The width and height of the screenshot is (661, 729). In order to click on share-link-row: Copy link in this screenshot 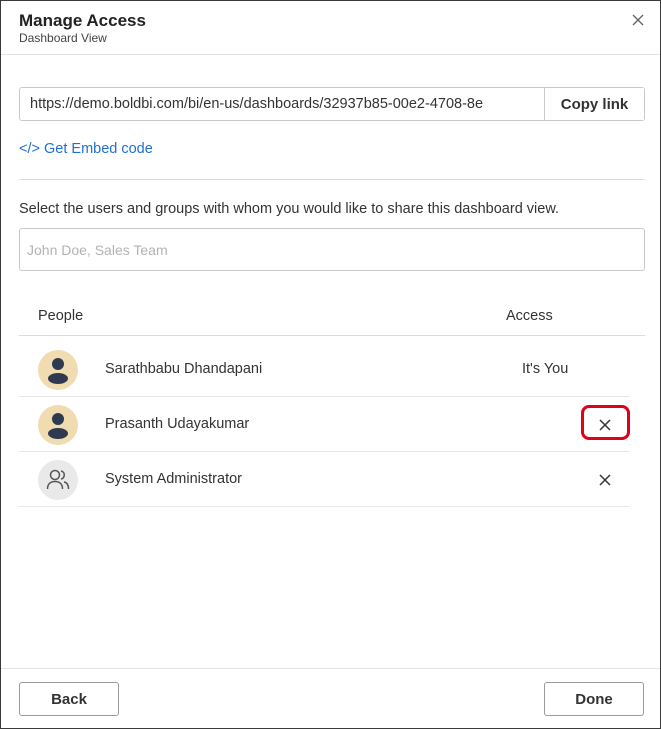, I will do `click(332, 104)`.